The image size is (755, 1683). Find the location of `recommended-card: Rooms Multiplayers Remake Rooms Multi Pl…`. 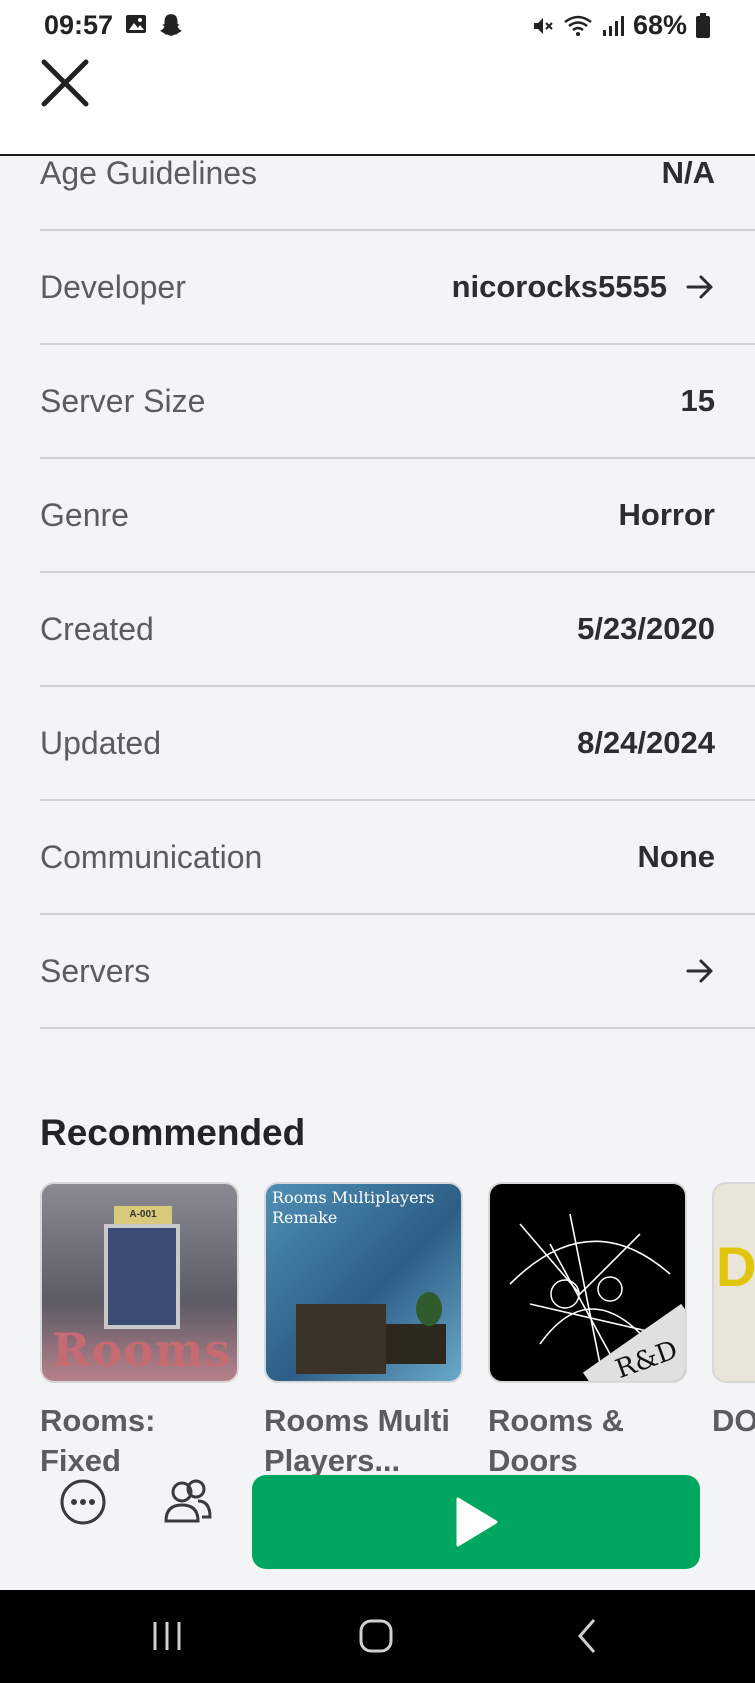

recommended-card: Rooms Multiplayers Remake Rooms Multi Pl… is located at coordinates (363, 1329).